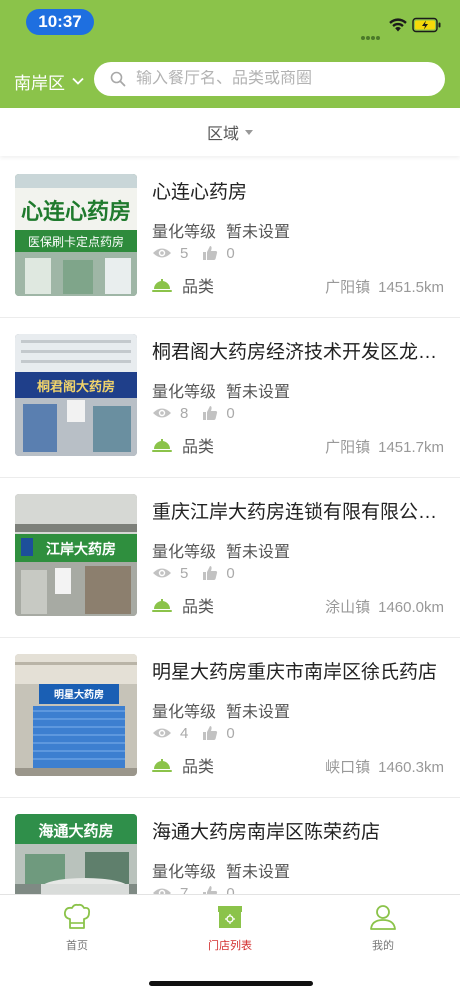 The image size is (460, 996). I want to click on caret-down-icon, so click(249, 132).